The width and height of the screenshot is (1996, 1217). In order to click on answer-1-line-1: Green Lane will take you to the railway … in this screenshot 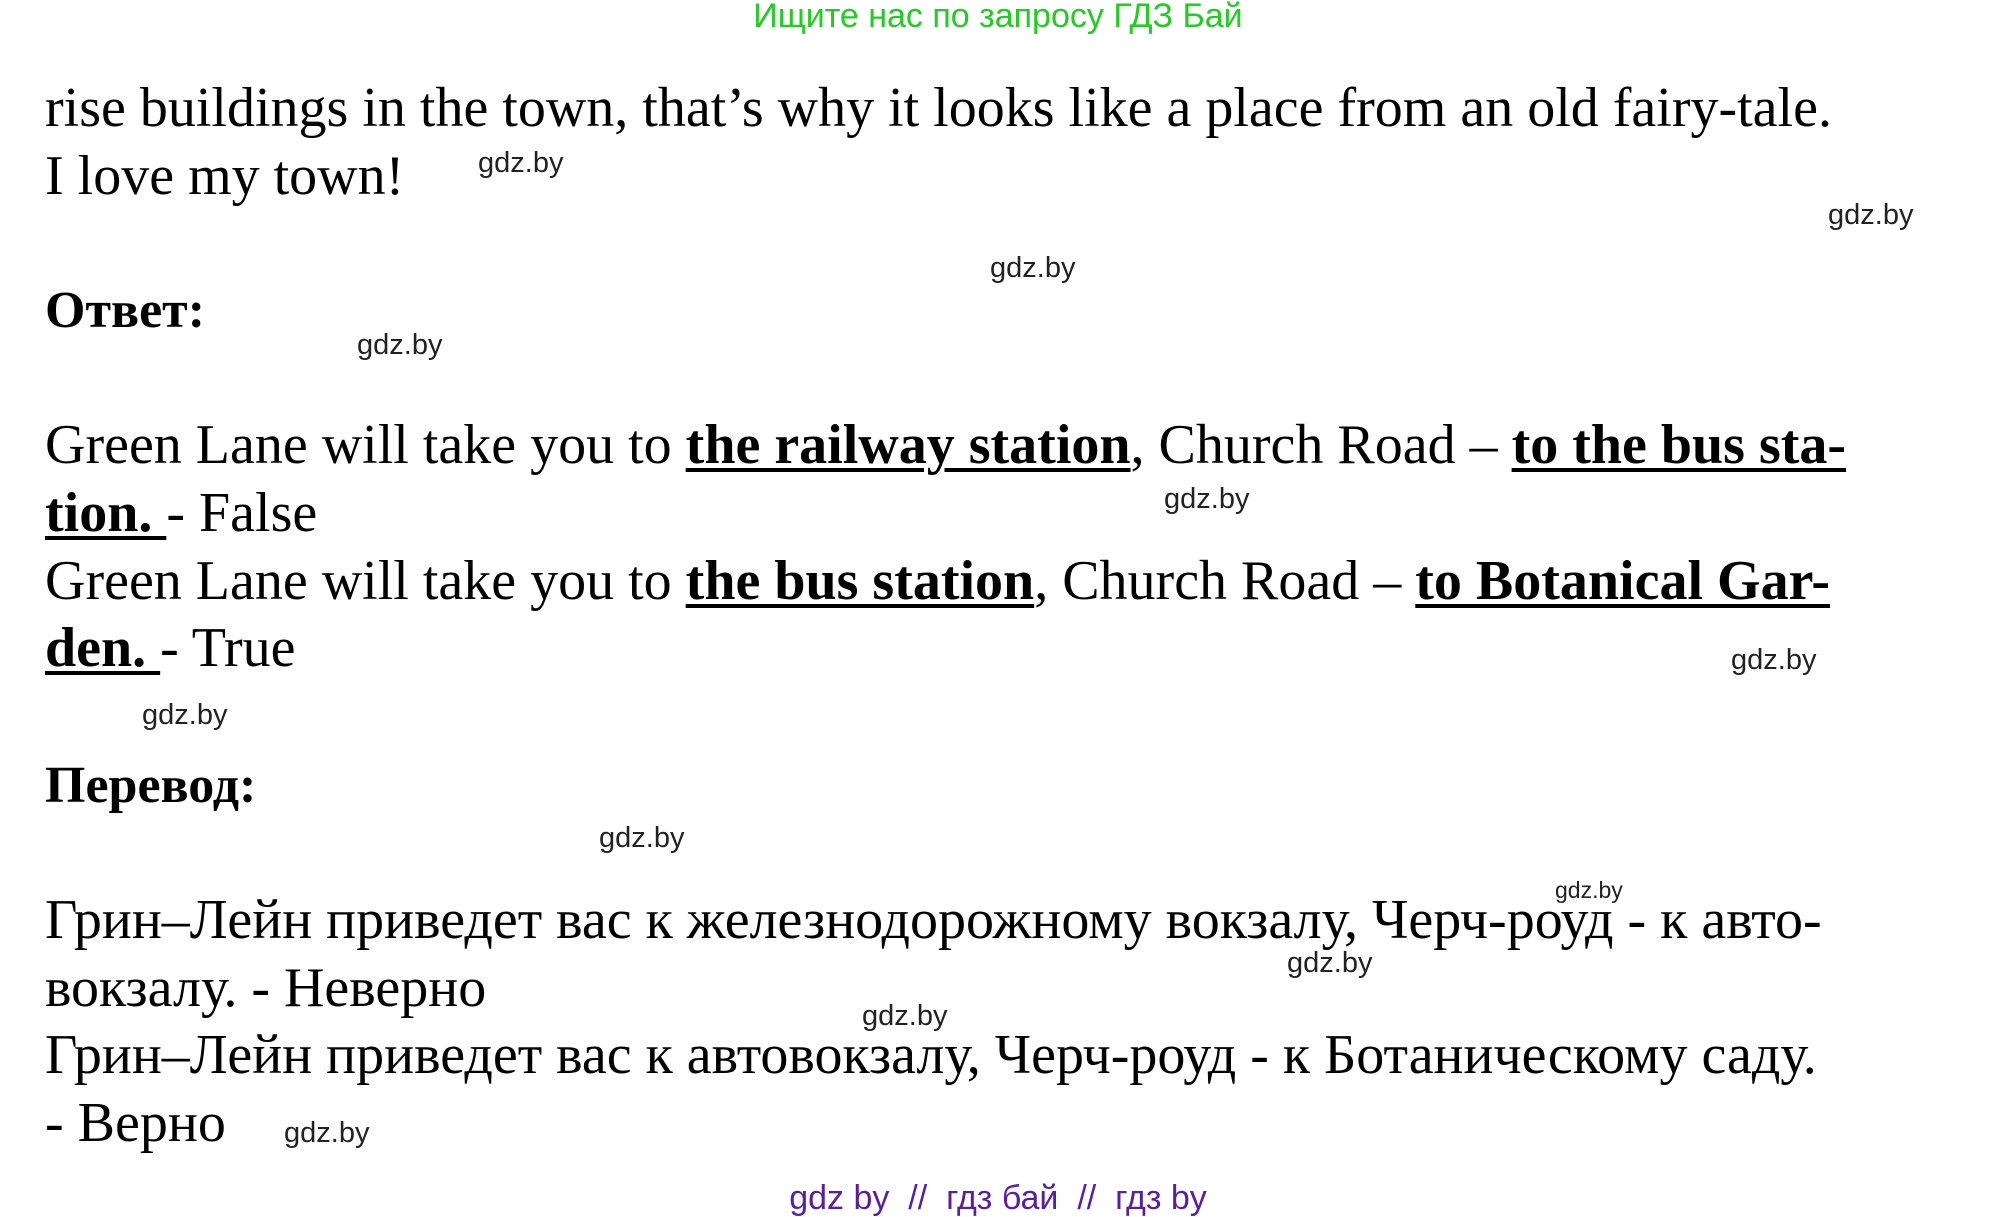, I will do `click(945, 445)`.